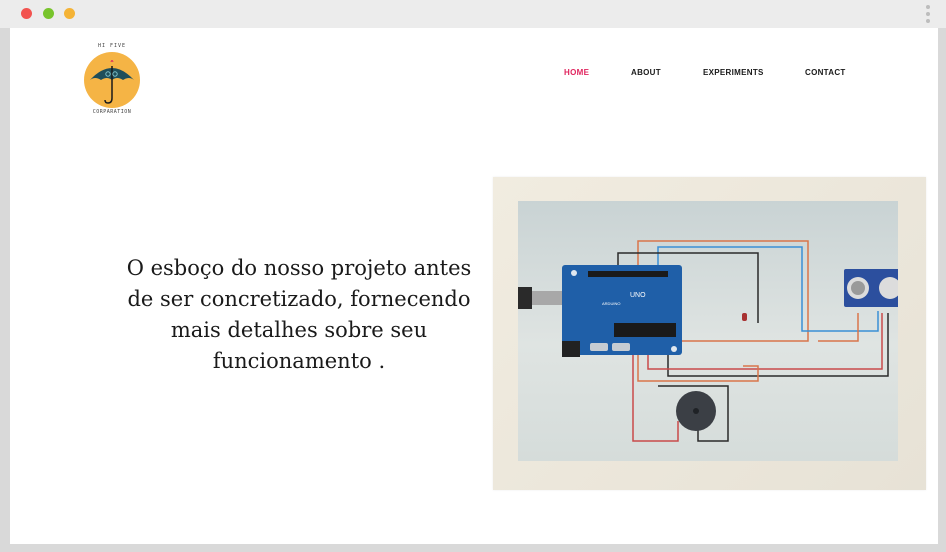  I want to click on logo-top-text: HI FIVE, so click(112, 46).